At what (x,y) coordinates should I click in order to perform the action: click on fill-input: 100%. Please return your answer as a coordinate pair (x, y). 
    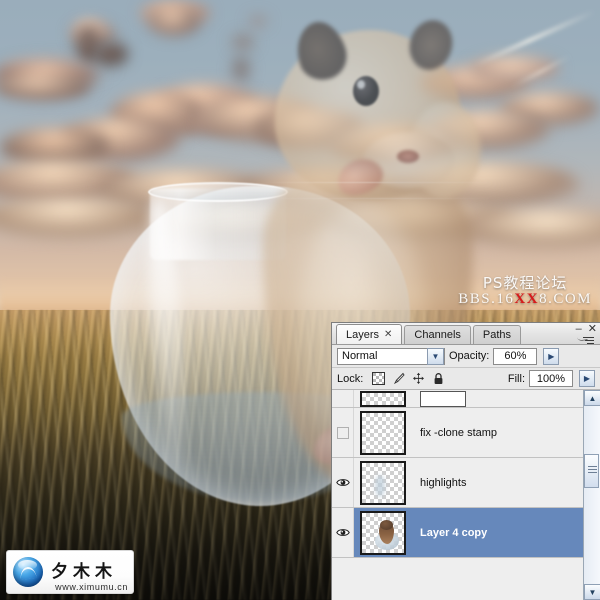
    Looking at the image, I should click on (551, 378).